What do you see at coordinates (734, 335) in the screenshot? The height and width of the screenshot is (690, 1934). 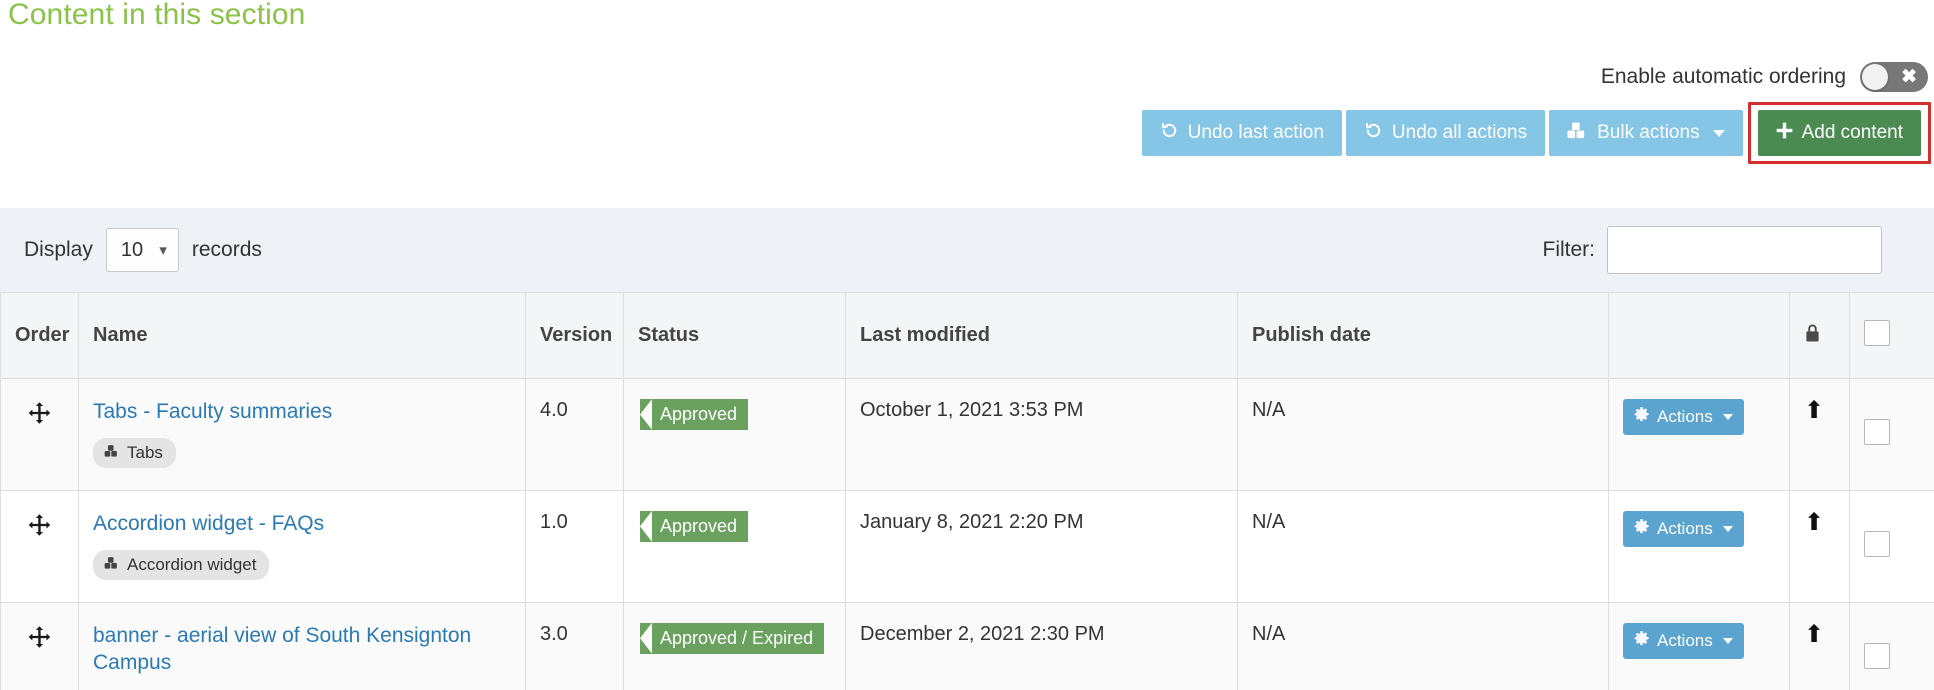 I see `column-header-status: Status` at bounding box center [734, 335].